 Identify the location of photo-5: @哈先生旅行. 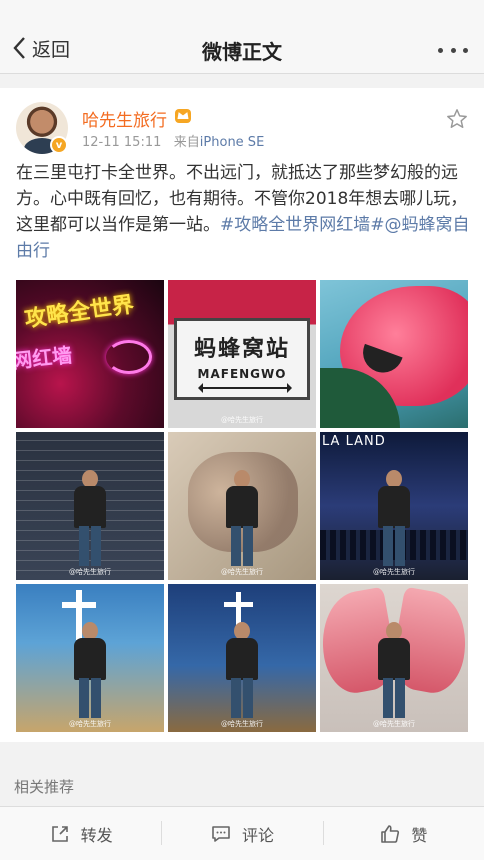
(242, 506).